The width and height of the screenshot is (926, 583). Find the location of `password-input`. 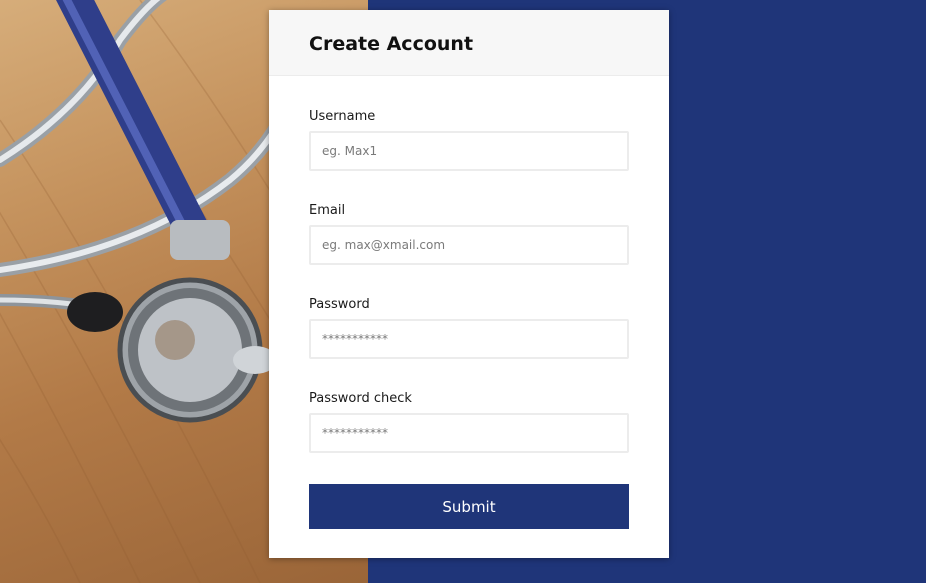

password-input is located at coordinates (469, 339).